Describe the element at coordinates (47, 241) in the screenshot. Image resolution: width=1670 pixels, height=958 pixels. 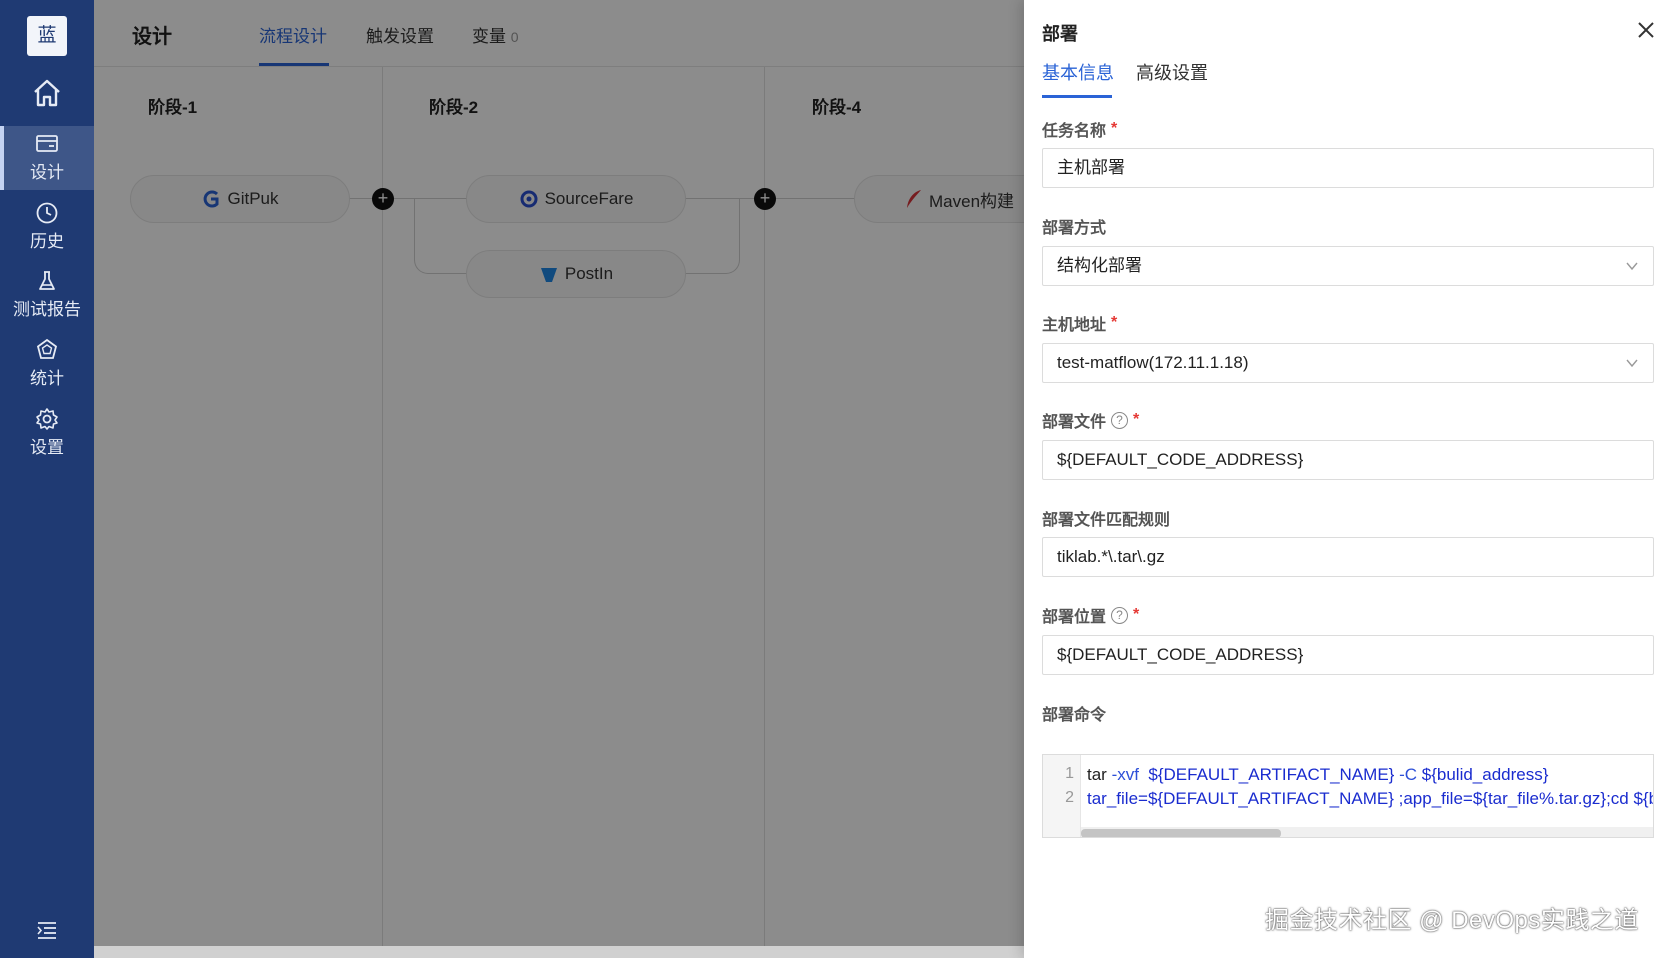
I see `sidebar-item-label: 历史` at that location.